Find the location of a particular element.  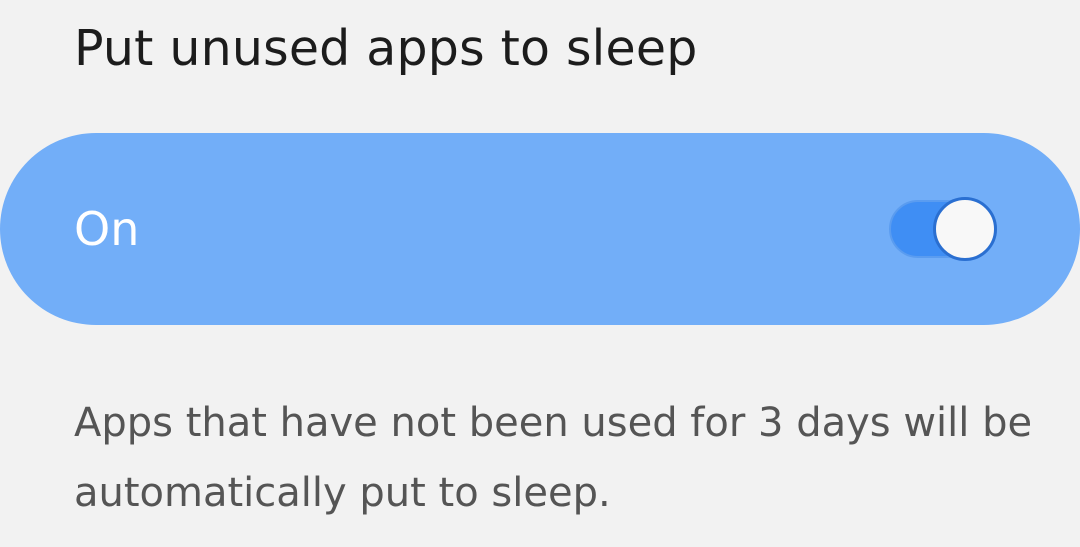

master-toggle-switch is located at coordinates (944, 229).